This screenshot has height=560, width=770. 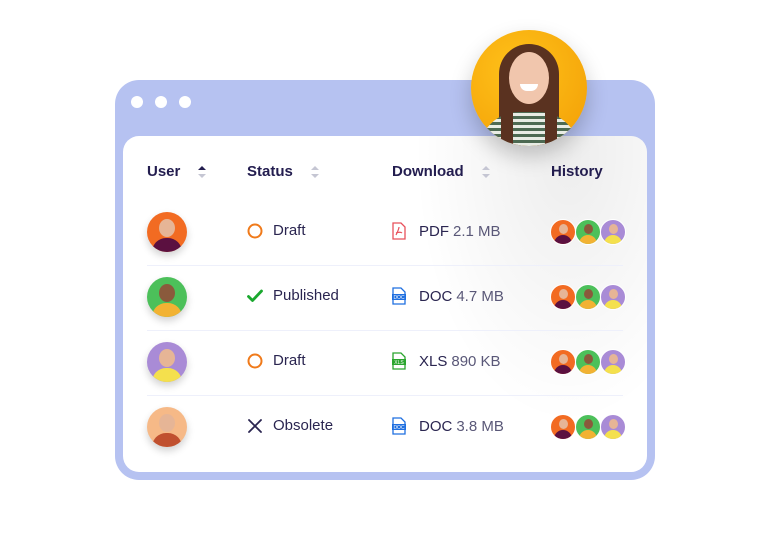 What do you see at coordinates (255, 296) in the screenshot?
I see `check-icon` at bounding box center [255, 296].